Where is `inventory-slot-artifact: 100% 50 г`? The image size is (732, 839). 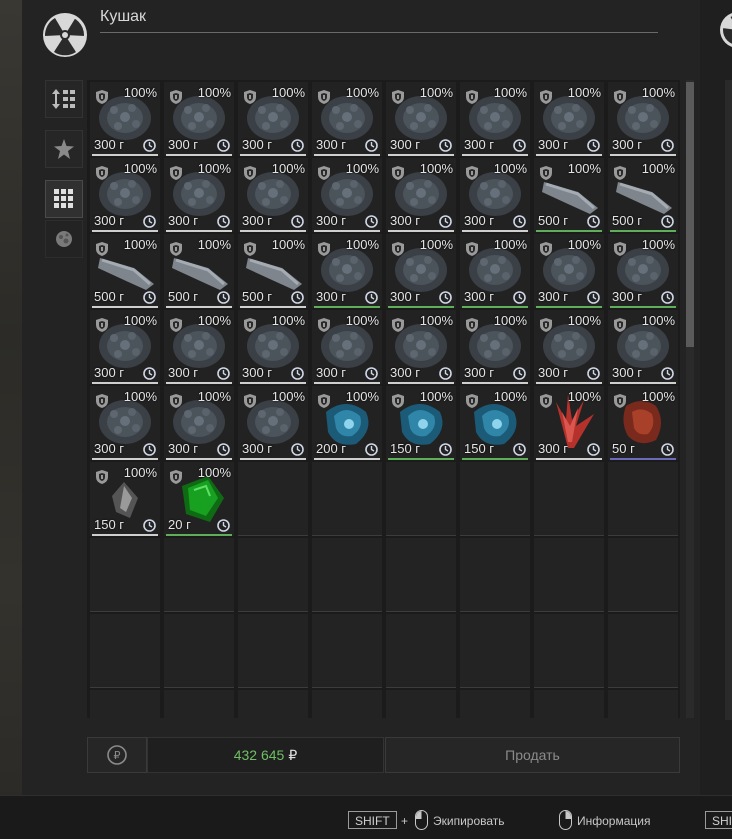
inventory-slot-artifact: 100% 50 г is located at coordinates (643, 423).